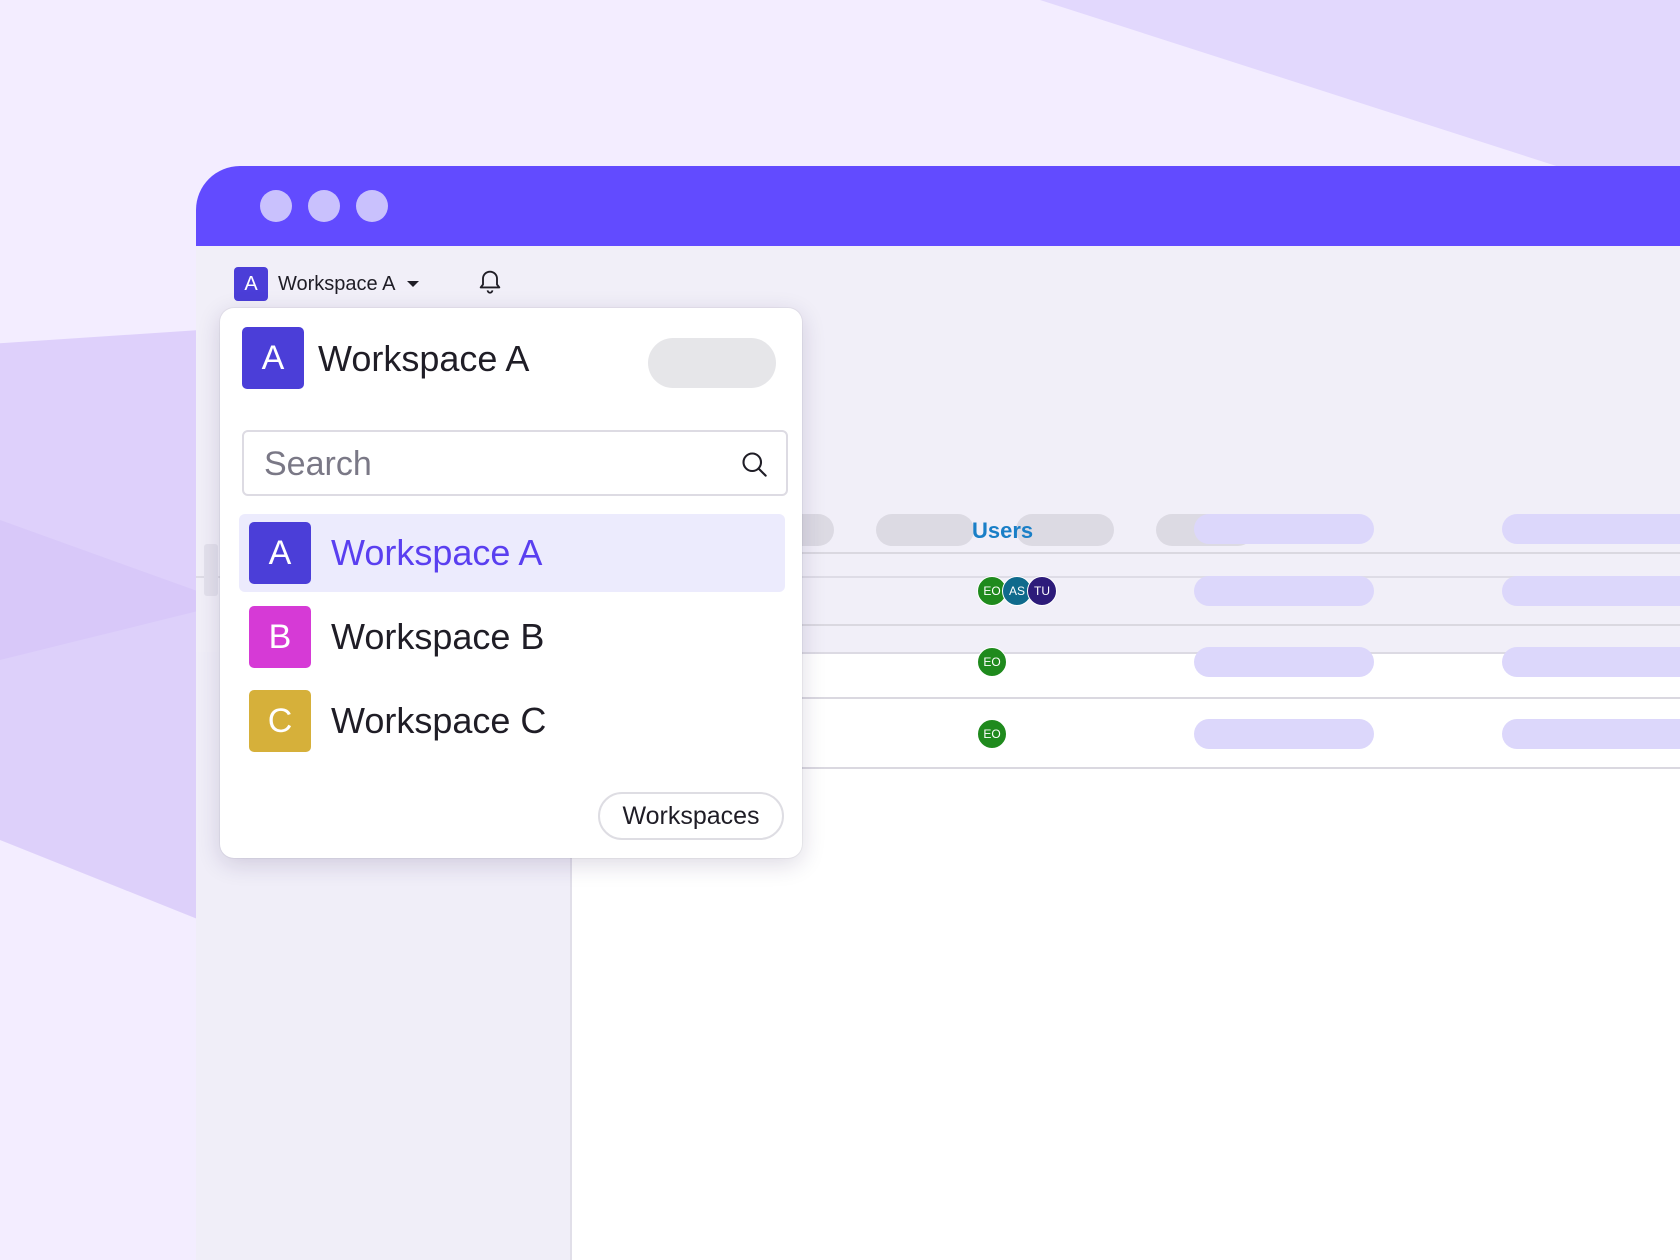 This screenshot has height=1260, width=1680. Describe the element at coordinates (494, 464) in the screenshot. I see `search-input` at that location.